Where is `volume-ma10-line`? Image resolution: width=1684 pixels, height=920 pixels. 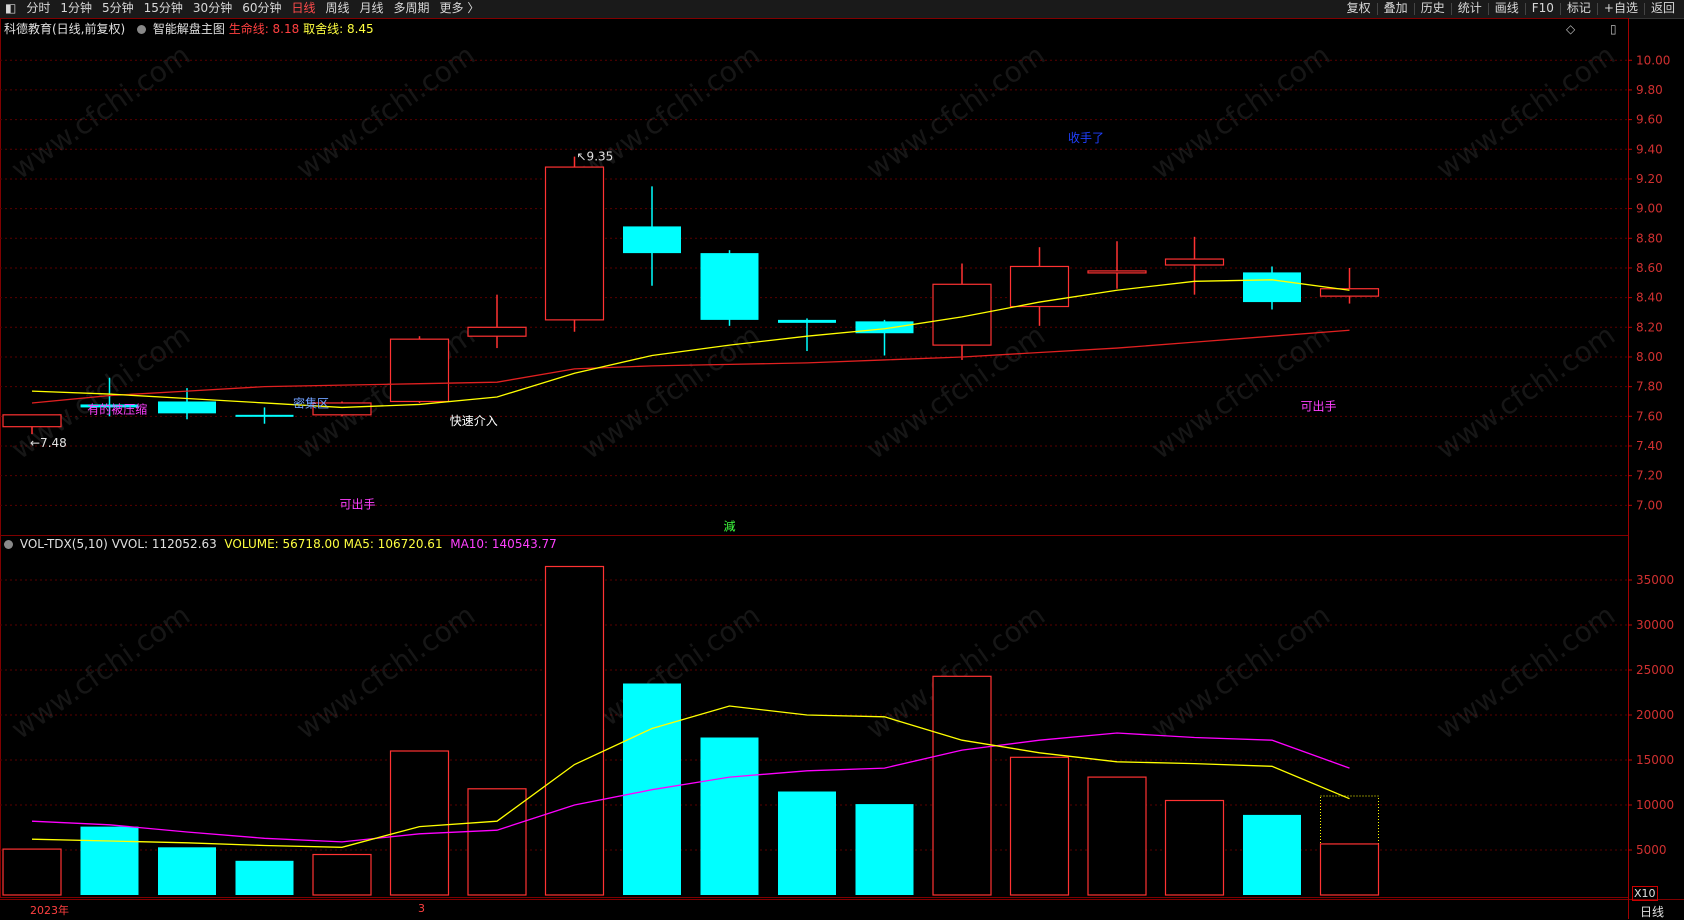
volume-ma10-line is located at coordinates (690, 787).